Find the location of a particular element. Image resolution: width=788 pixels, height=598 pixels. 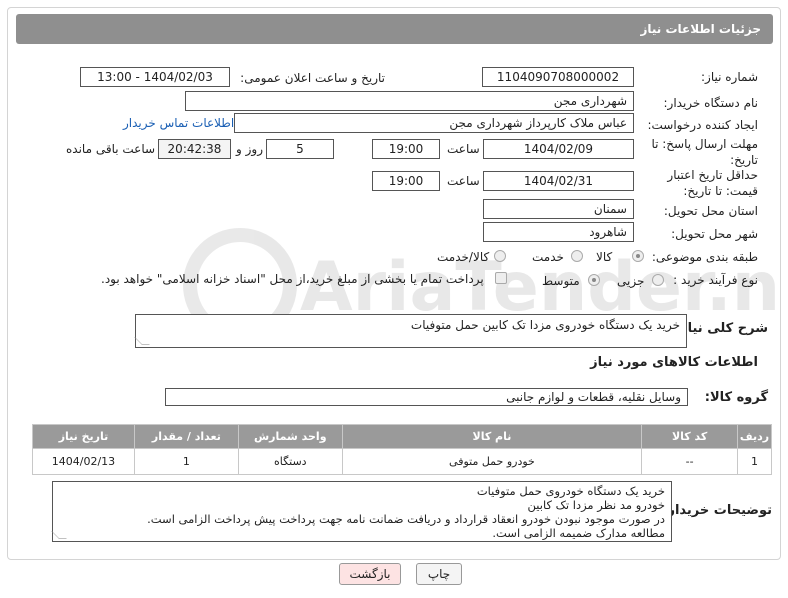

deadline-label: مهلت ارسال پاسخ: تا تاریخ: is located at coordinates (704, 152).